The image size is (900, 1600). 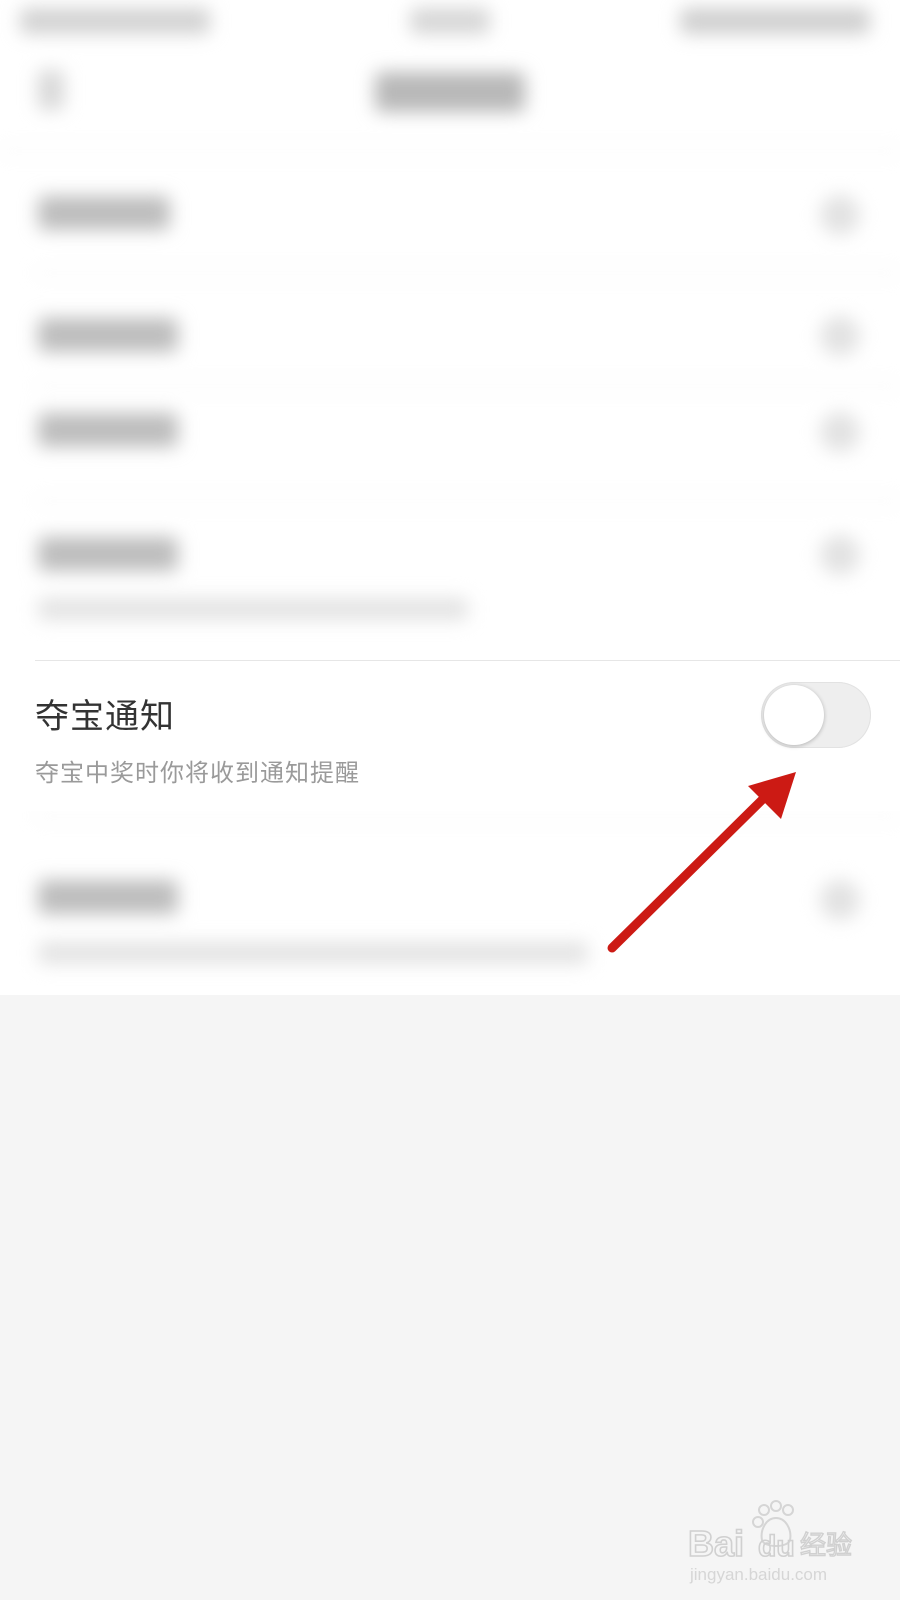 What do you see at coordinates (313, 953) in the screenshot?
I see `blurred-row-6-sub` at bounding box center [313, 953].